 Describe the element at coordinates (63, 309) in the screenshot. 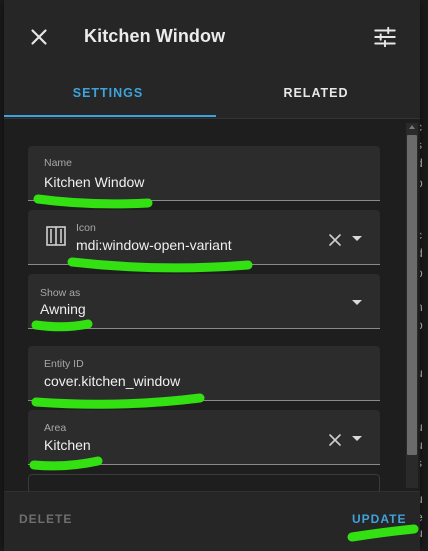

I see `show-as-value: Awning` at that location.